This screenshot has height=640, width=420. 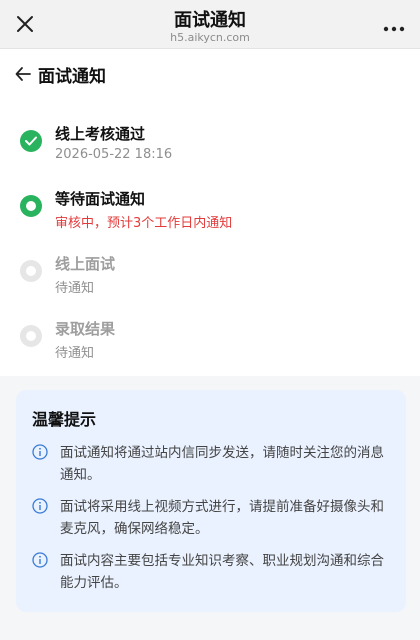 I want to click on step-name: 录取结果, so click(x=85, y=329).